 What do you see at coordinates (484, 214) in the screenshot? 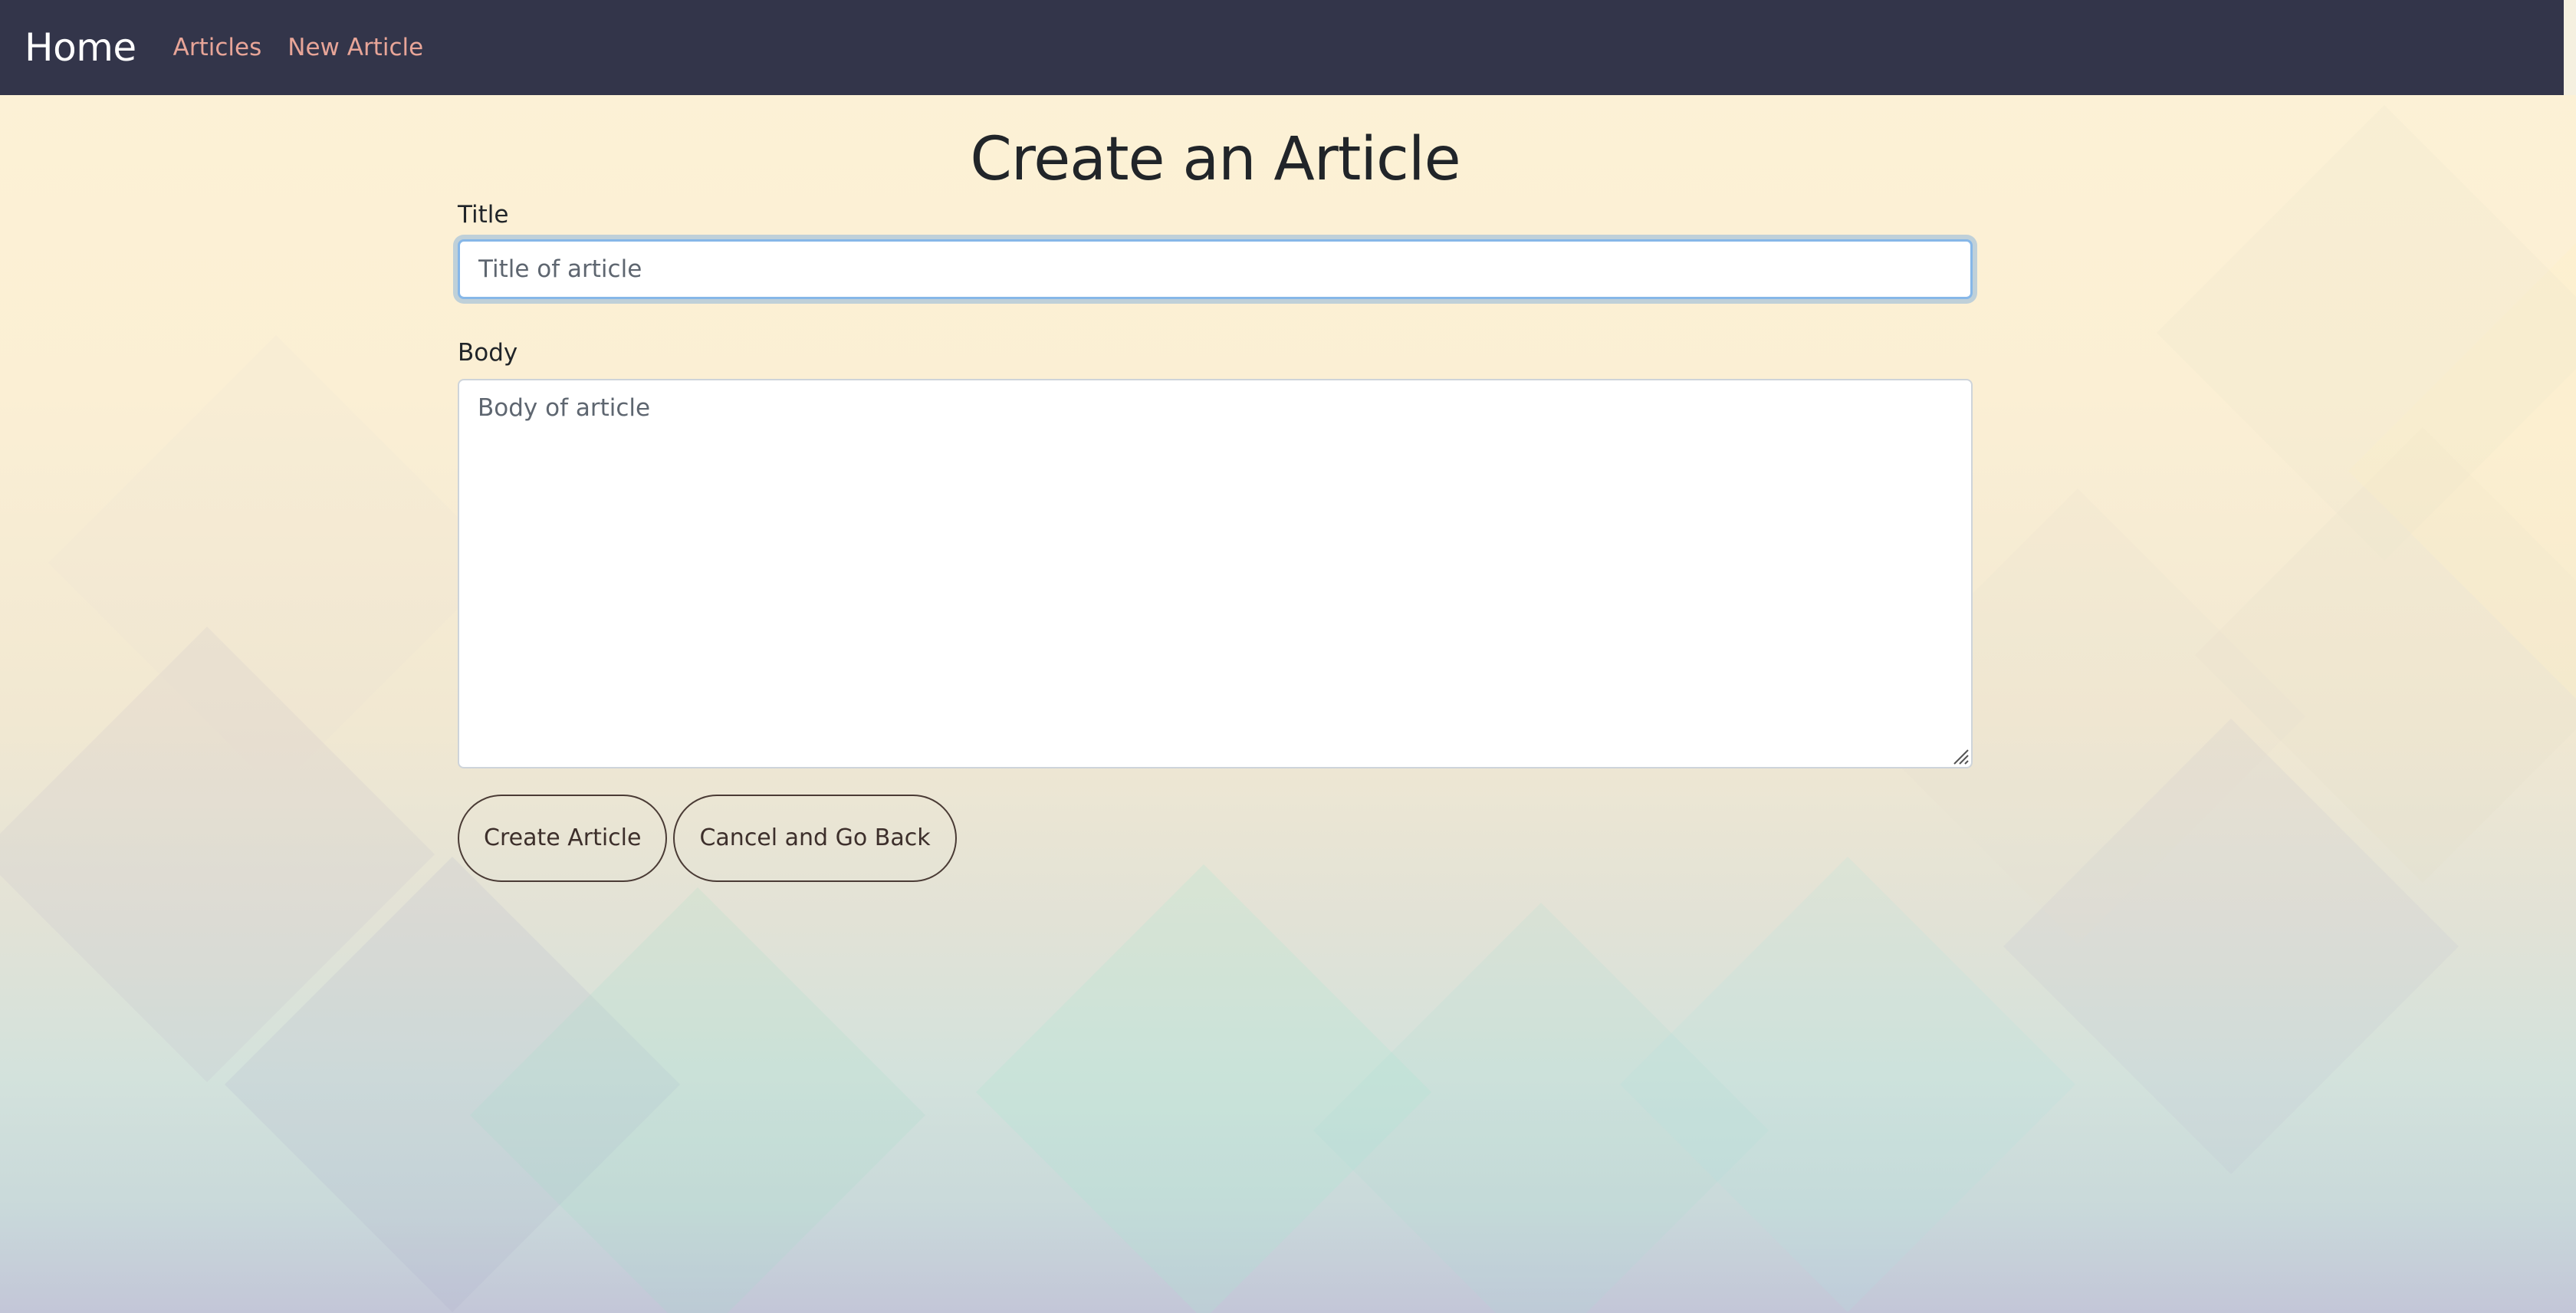
I see `title-label: Title` at bounding box center [484, 214].